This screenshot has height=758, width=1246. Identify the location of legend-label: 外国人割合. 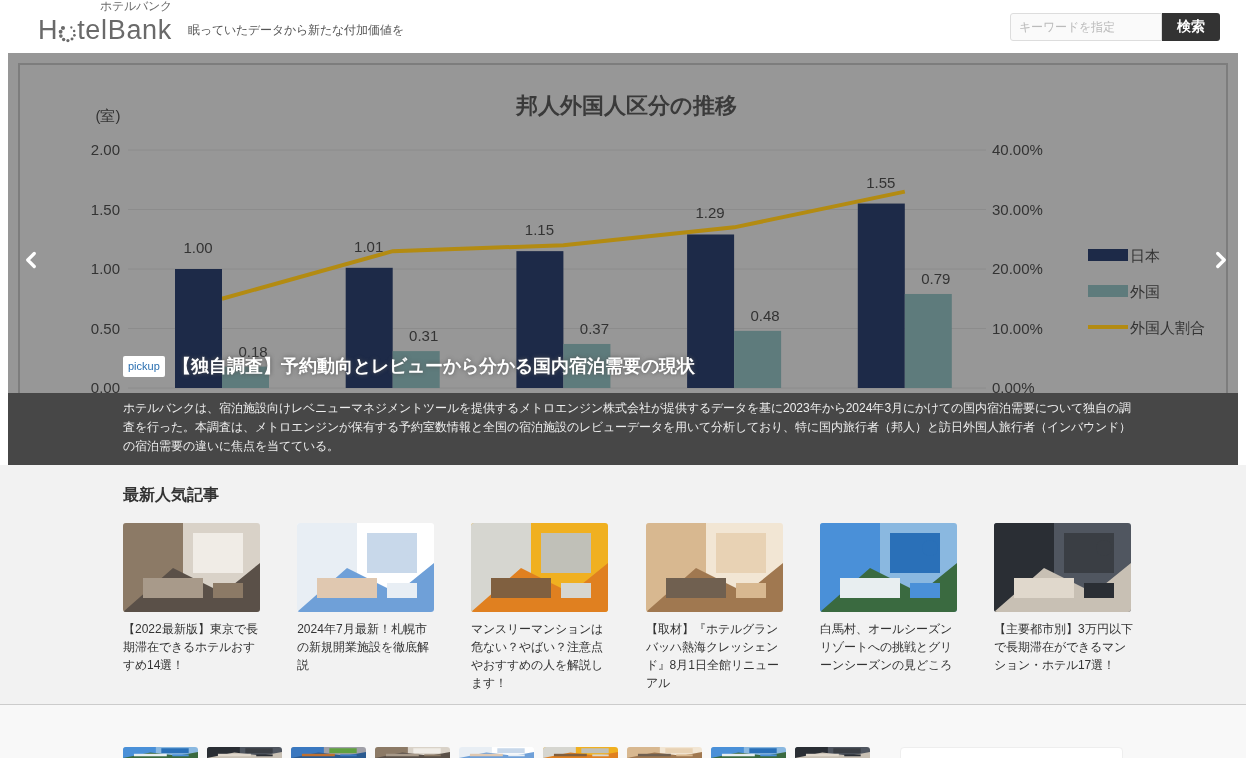
(1167, 327).